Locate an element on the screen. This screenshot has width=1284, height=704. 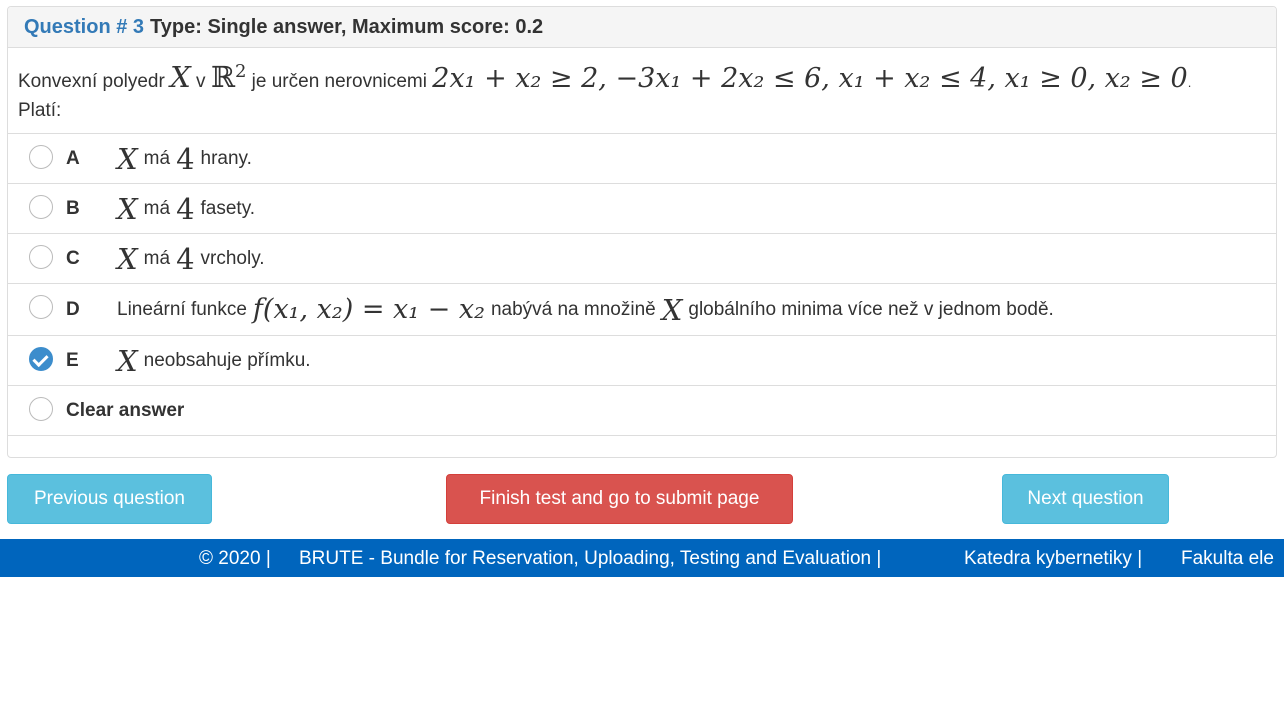
option-word: vrcholy. is located at coordinates (232, 258).